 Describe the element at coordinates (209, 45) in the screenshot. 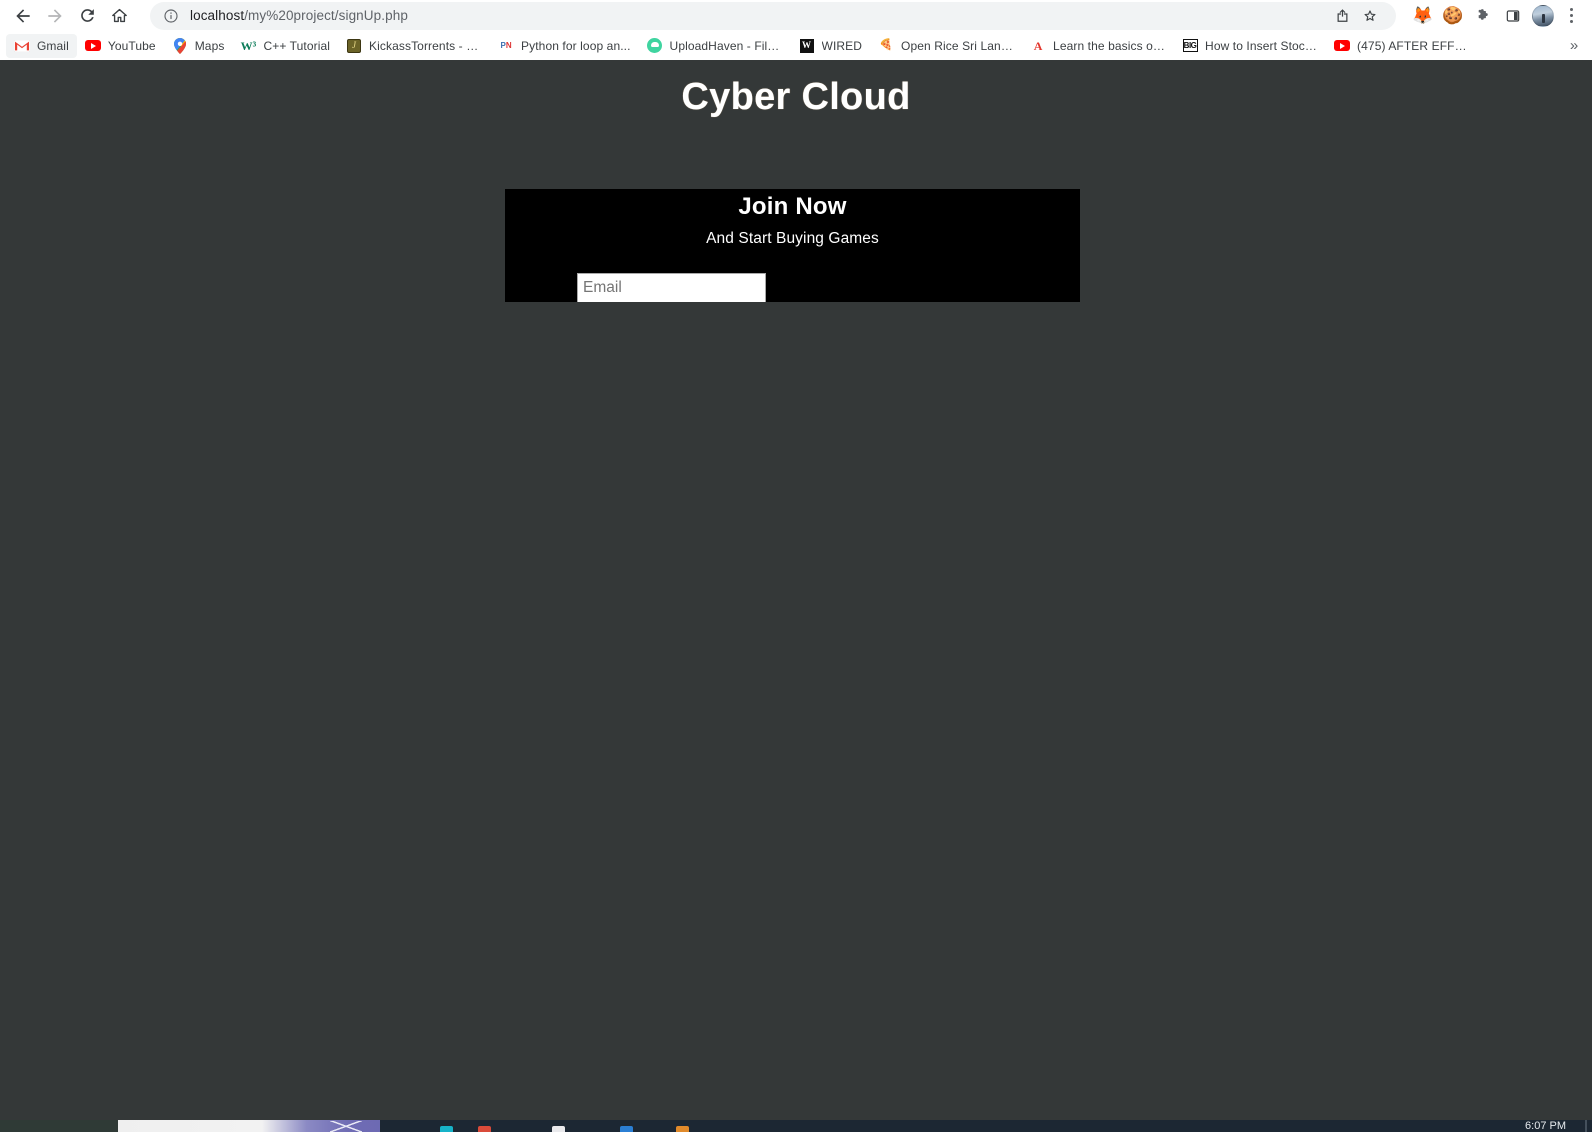

I see `bookmark-label: Maps` at that location.